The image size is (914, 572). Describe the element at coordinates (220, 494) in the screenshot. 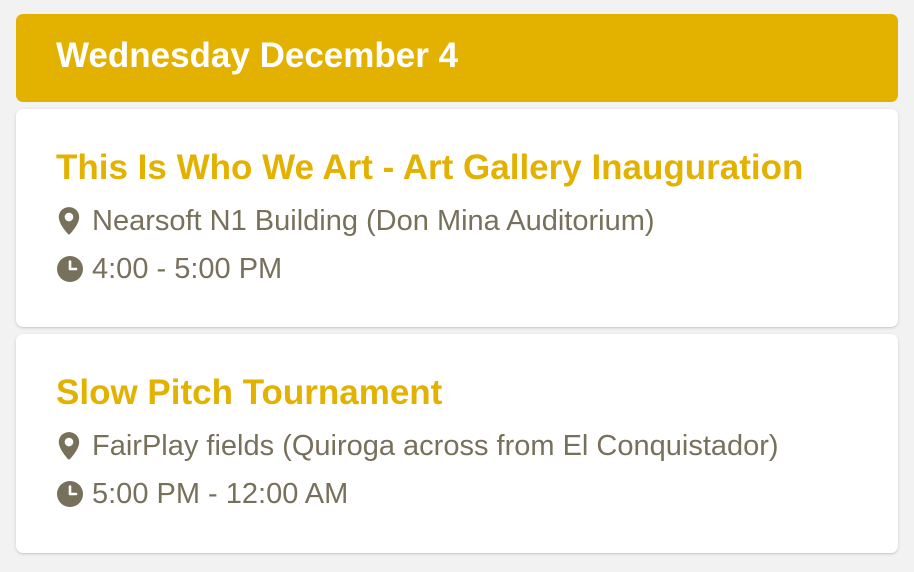

I see `event-time-text: 5:00 PM - 12:00 AM` at that location.